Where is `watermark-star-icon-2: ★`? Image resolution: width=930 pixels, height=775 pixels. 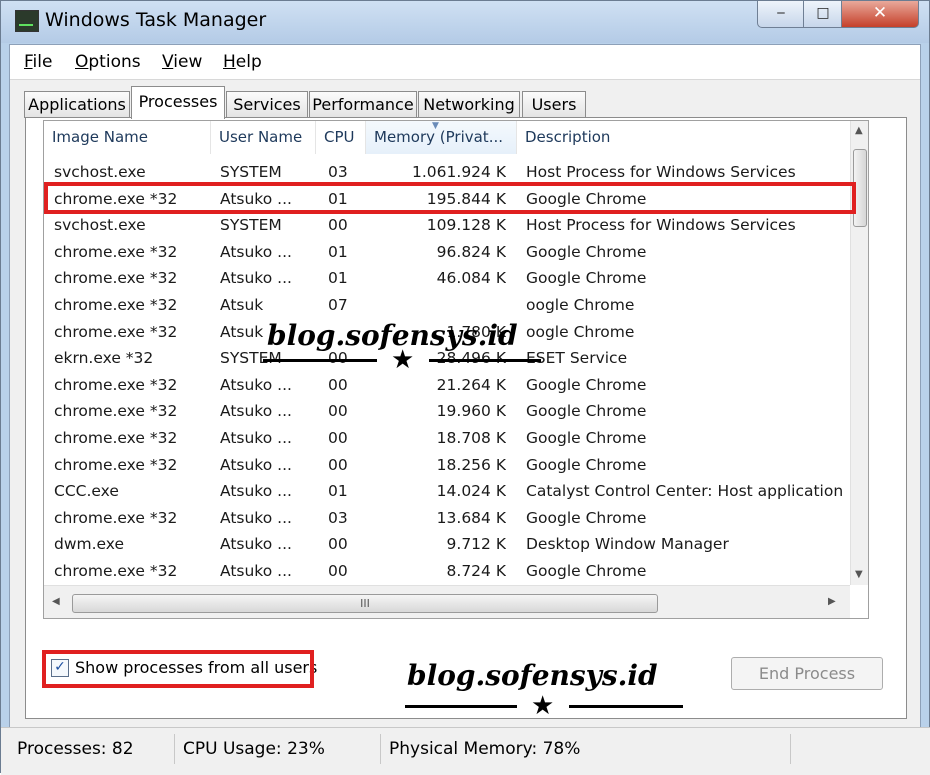
watermark-star-icon-2: ★ is located at coordinates (543, 706).